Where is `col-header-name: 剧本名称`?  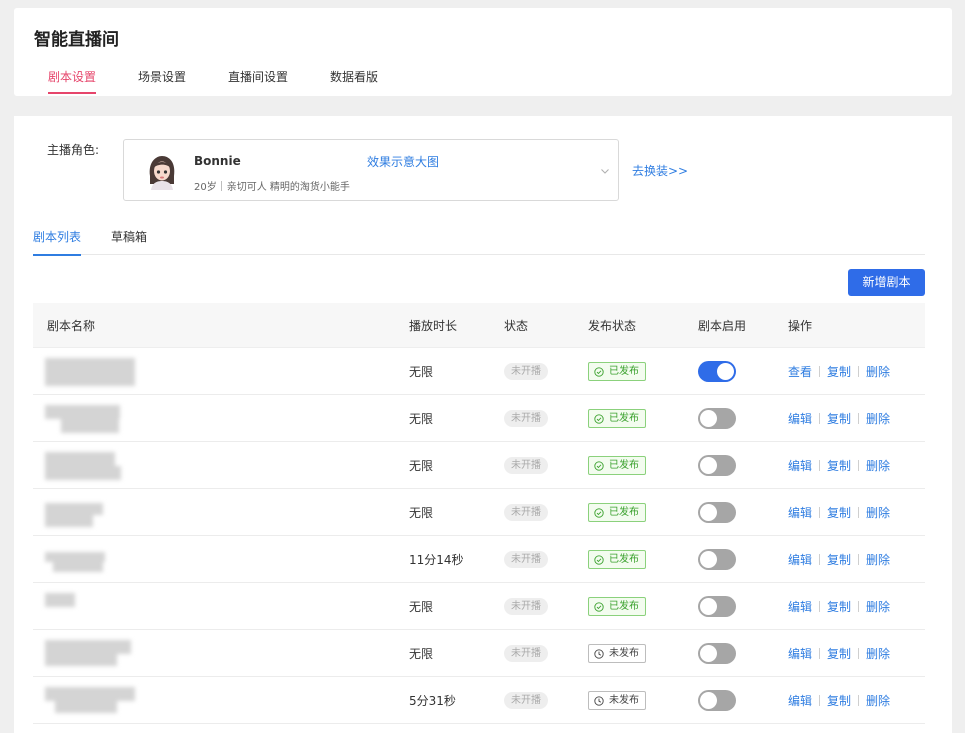
col-header-name: 剧本名称 is located at coordinates (71, 326).